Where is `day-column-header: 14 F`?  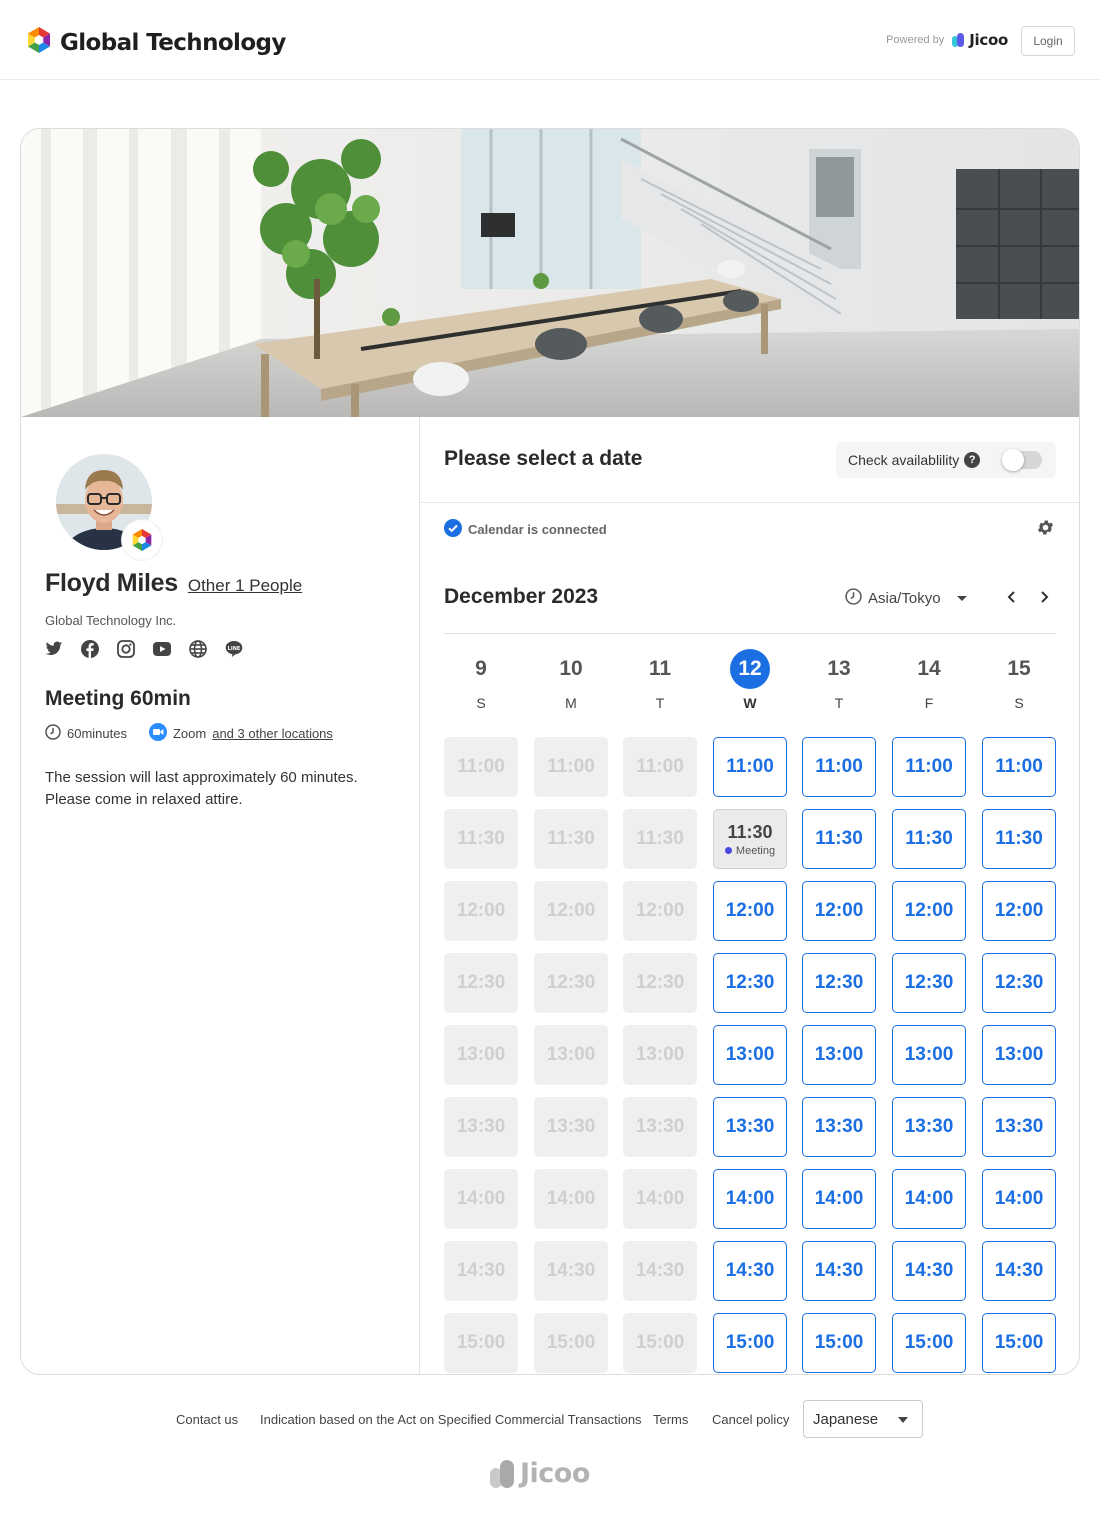
day-column-header: 14 F is located at coordinates (929, 680).